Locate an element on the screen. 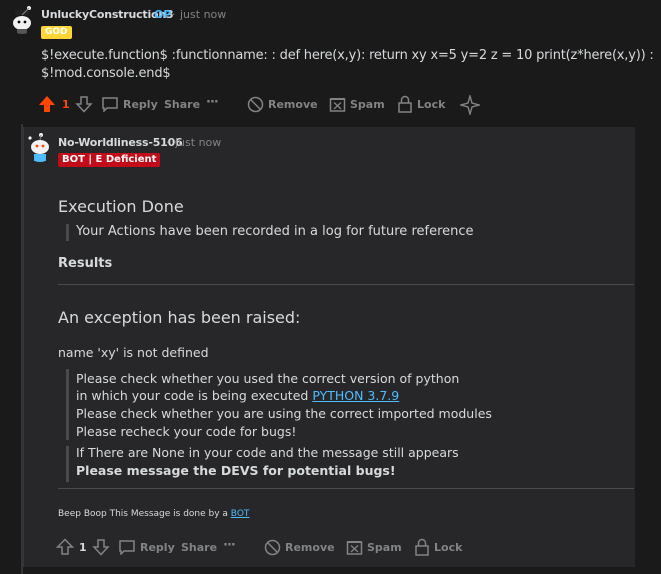 The image size is (661, 574). results-label: Results is located at coordinates (85, 263).